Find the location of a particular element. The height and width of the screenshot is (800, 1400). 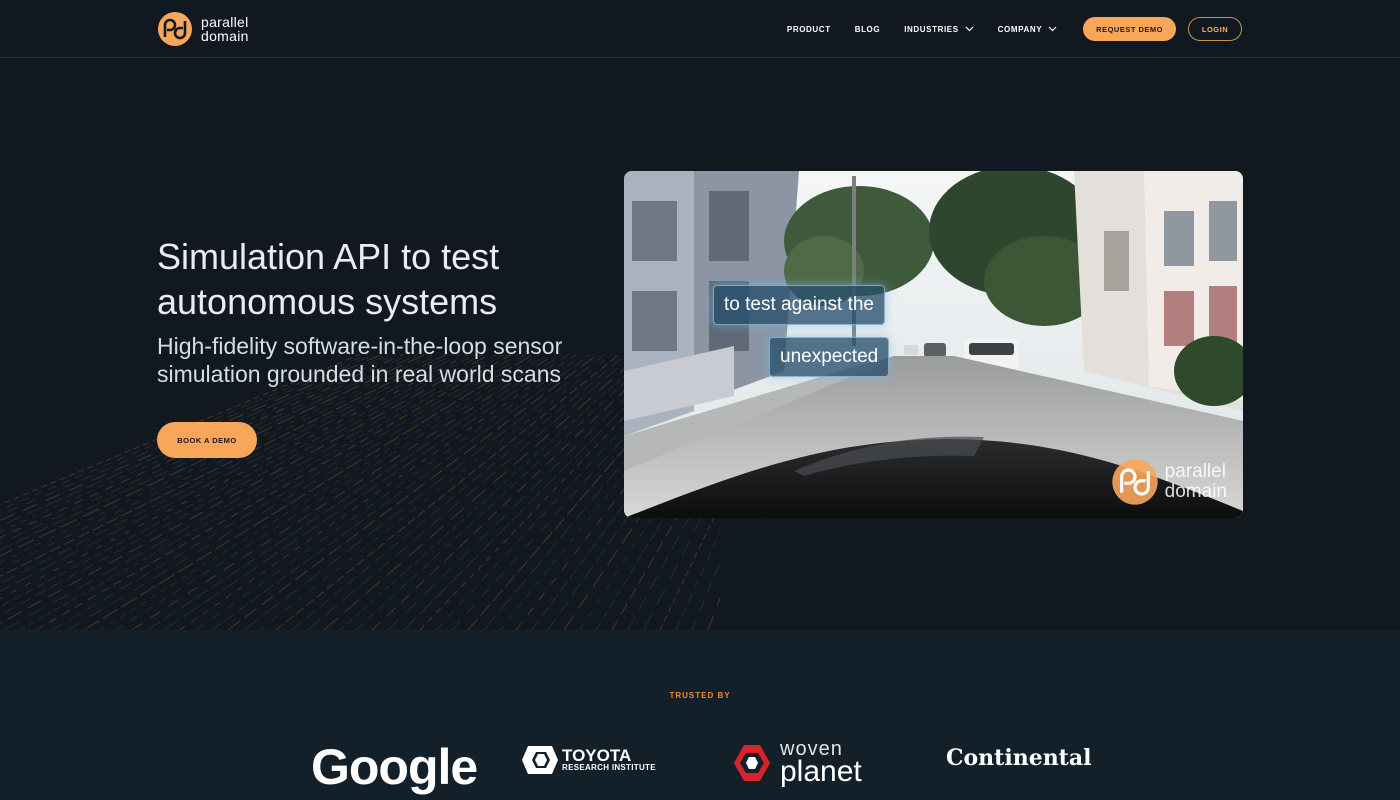

nav-item-label: COMPANY is located at coordinates (1020, 29).